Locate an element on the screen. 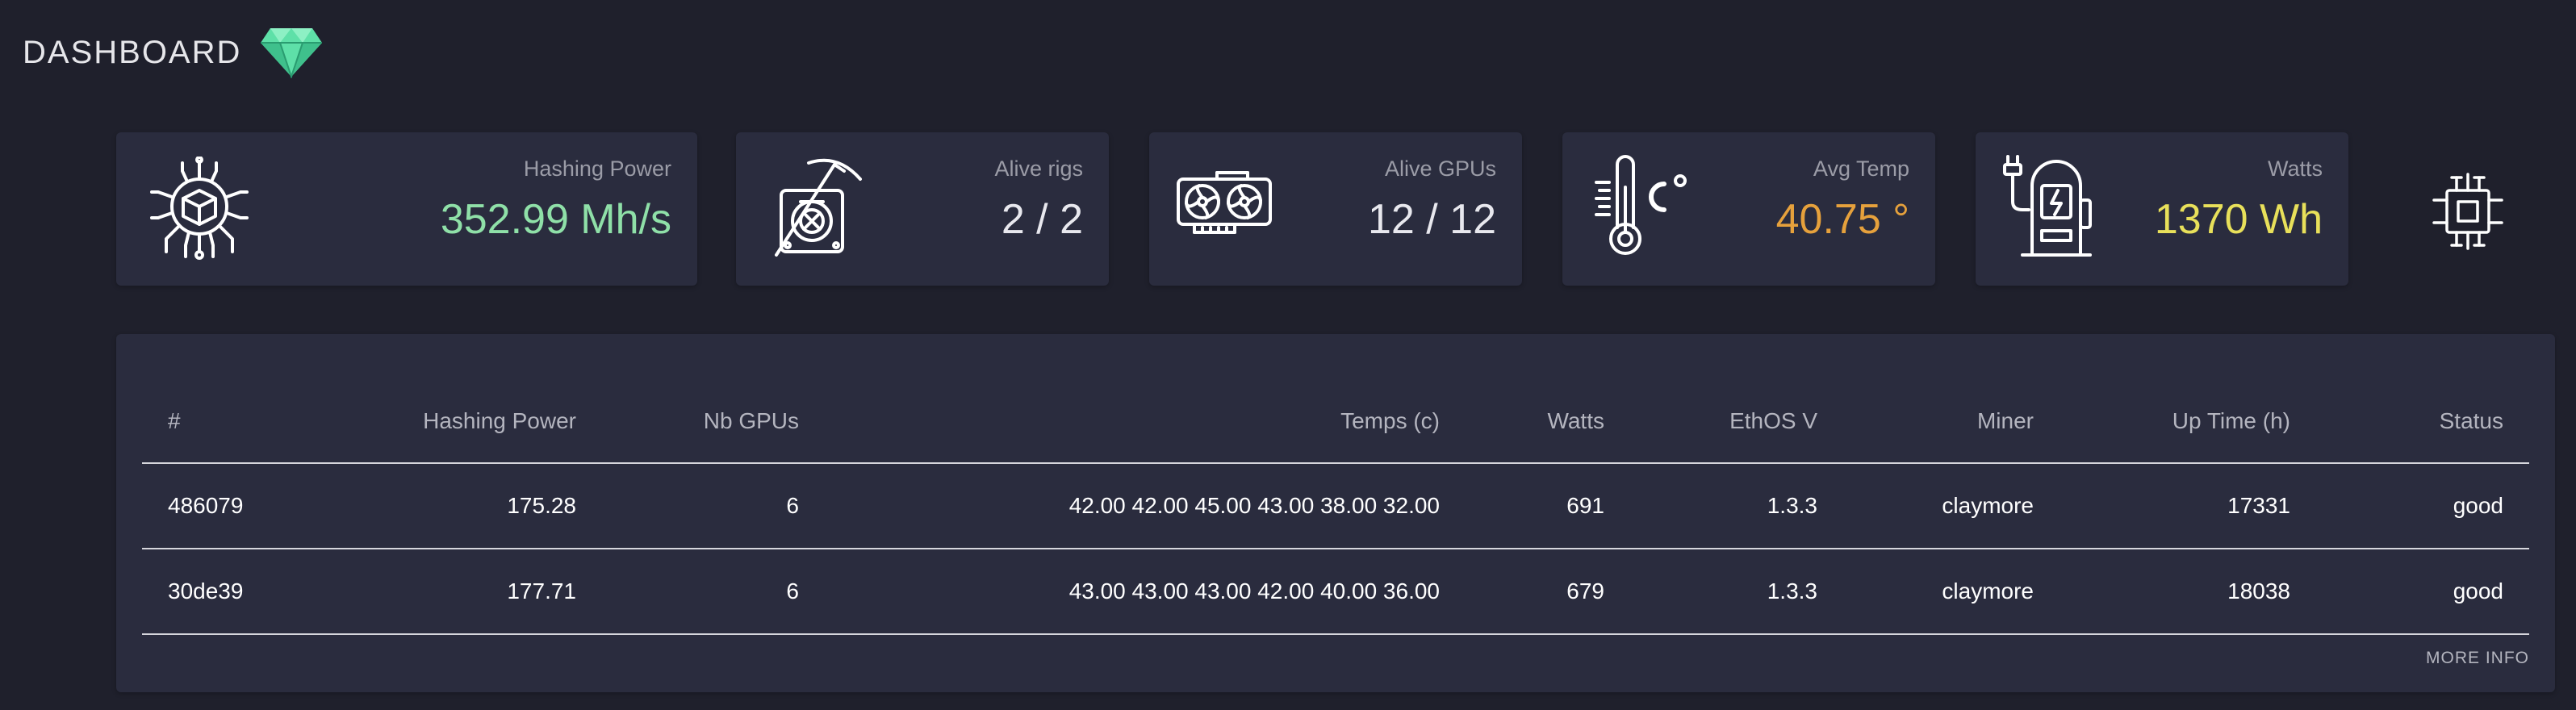  card-label: Alive GPUs is located at coordinates (1440, 169).